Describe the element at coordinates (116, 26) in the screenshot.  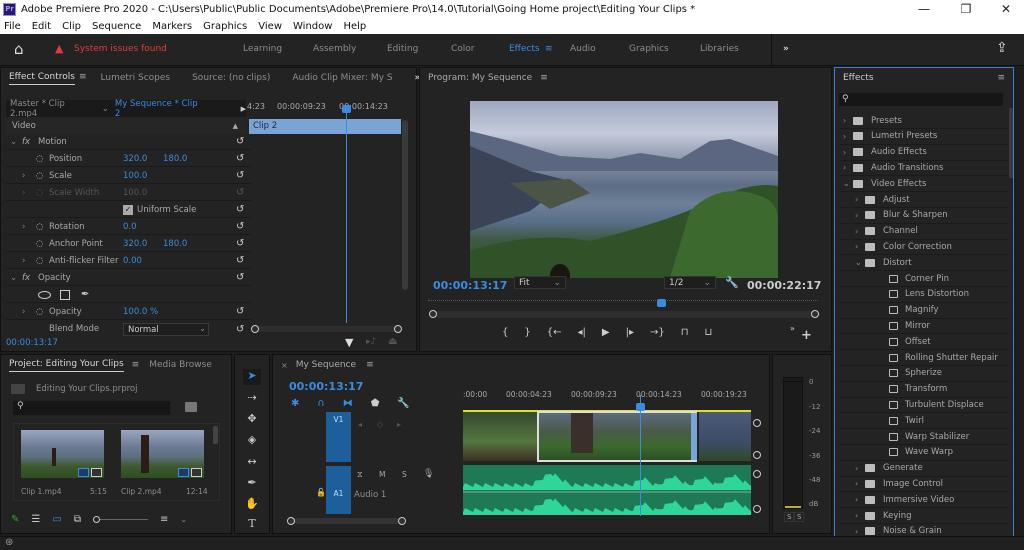
I see `menu-sequence: Sequence` at that location.